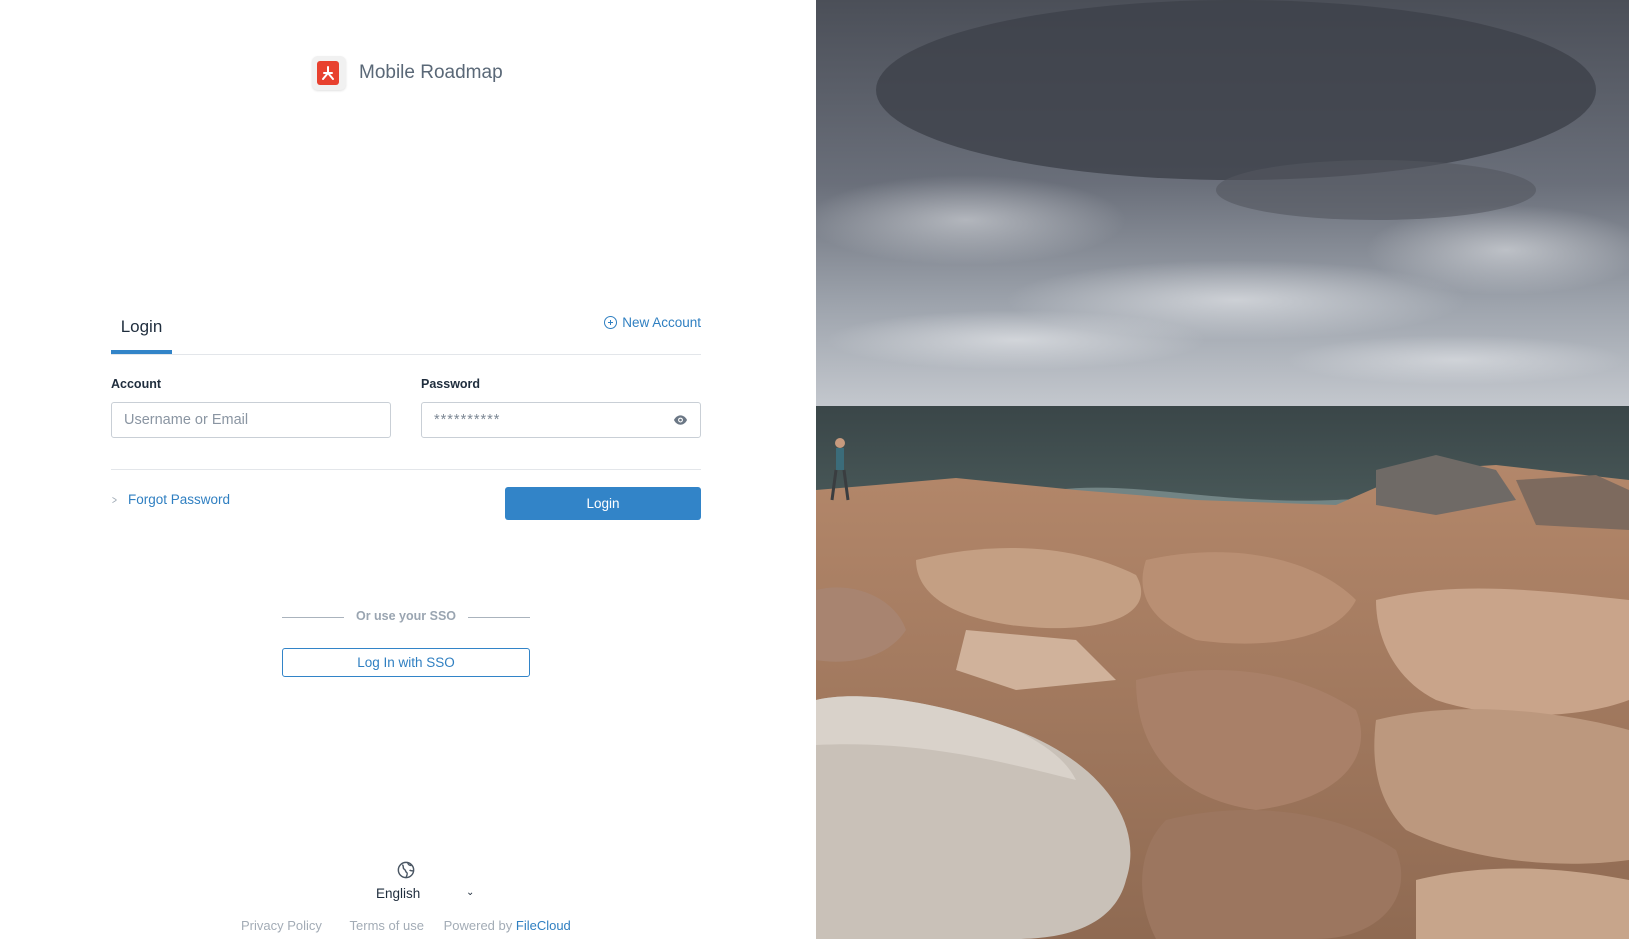 The width and height of the screenshot is (1629, 939). I want to click on forgot-password-label: Forgot Password, so click(179, 499).